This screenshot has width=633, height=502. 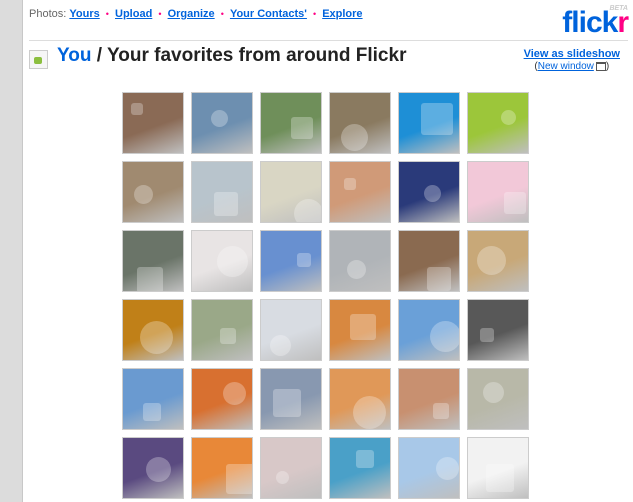 I want to click on page-title-text: / Your favorites from around Flickr, so click(x=249, y=55).